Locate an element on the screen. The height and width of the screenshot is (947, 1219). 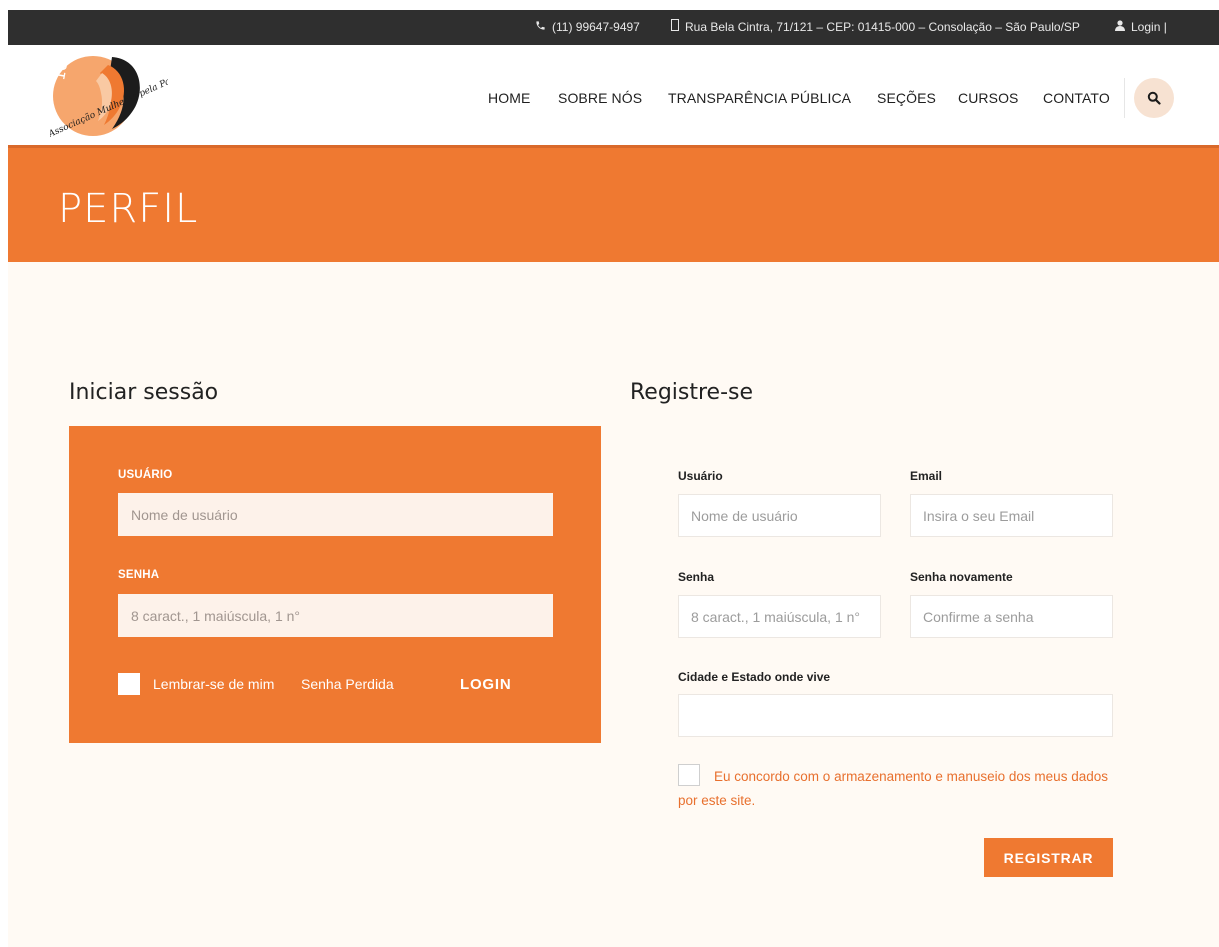
nav-cursos: CURSOS is located at coordinates (988, 98).